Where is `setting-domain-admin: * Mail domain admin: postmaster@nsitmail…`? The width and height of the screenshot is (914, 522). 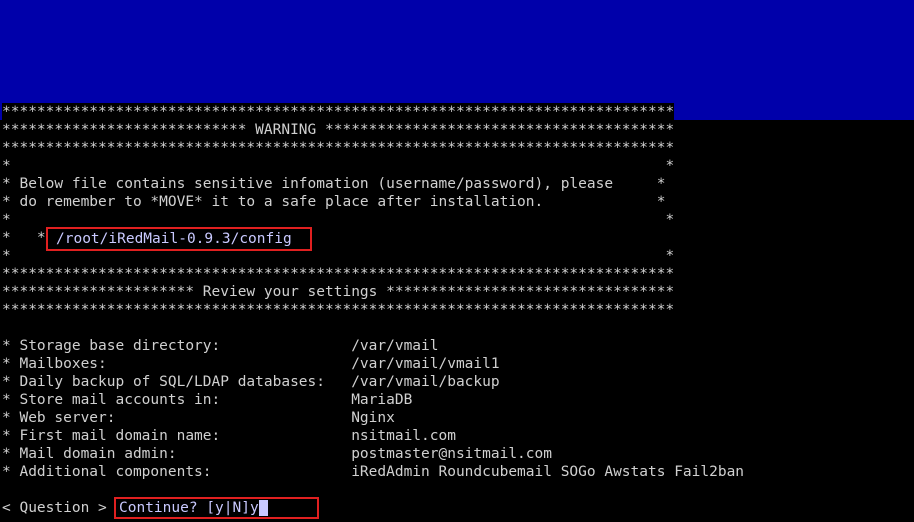 setting-domain-admin: * Mail domain admin: postmaster@nsitmail… is located at coordinates (277, 454).